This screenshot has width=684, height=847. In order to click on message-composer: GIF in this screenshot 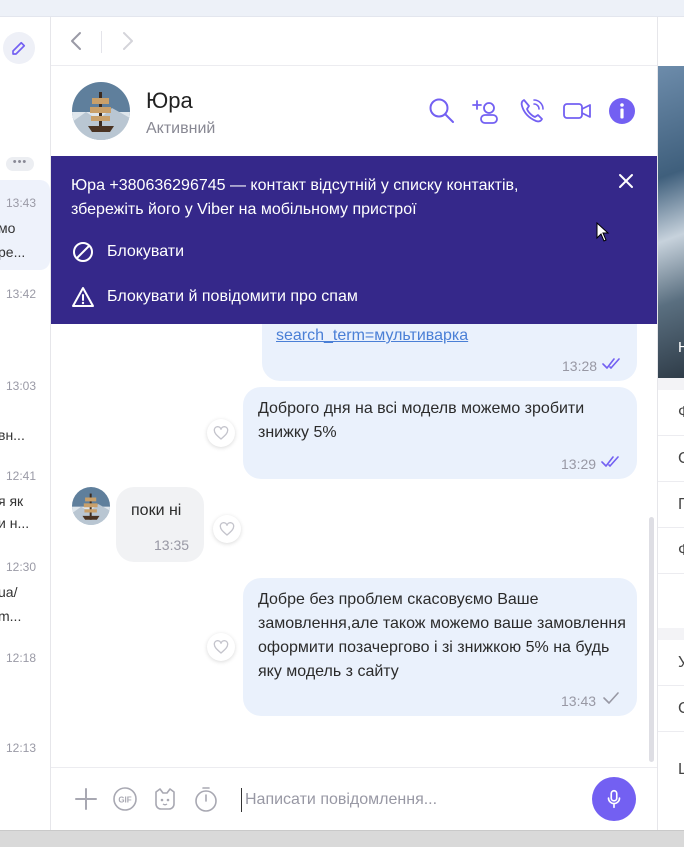, I will do `click(354, 798)`.